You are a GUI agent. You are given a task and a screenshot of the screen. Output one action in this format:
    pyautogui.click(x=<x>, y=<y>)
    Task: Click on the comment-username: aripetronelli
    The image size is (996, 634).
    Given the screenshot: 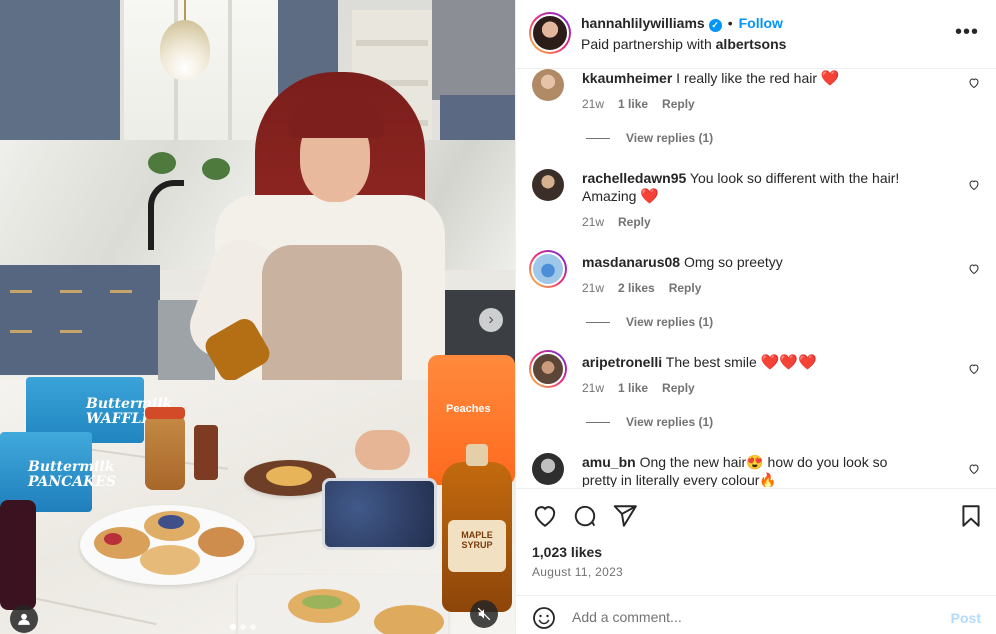 What is the action you would take?
    pyautogui.click(x=622, y=362)
    